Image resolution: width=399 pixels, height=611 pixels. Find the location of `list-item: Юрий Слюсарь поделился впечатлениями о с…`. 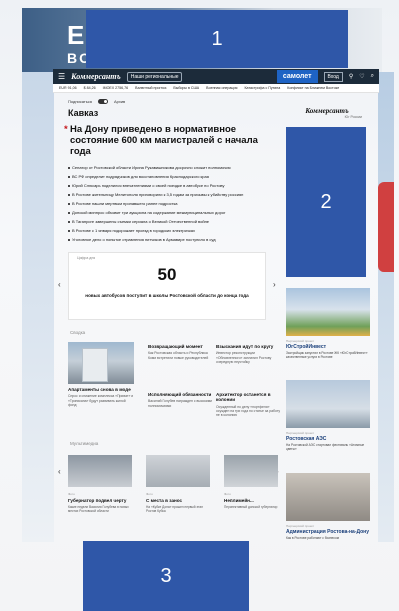

list-item: Юрий Слюсарь поделился впечатлениями о с… is located at coordinates (174, 185).